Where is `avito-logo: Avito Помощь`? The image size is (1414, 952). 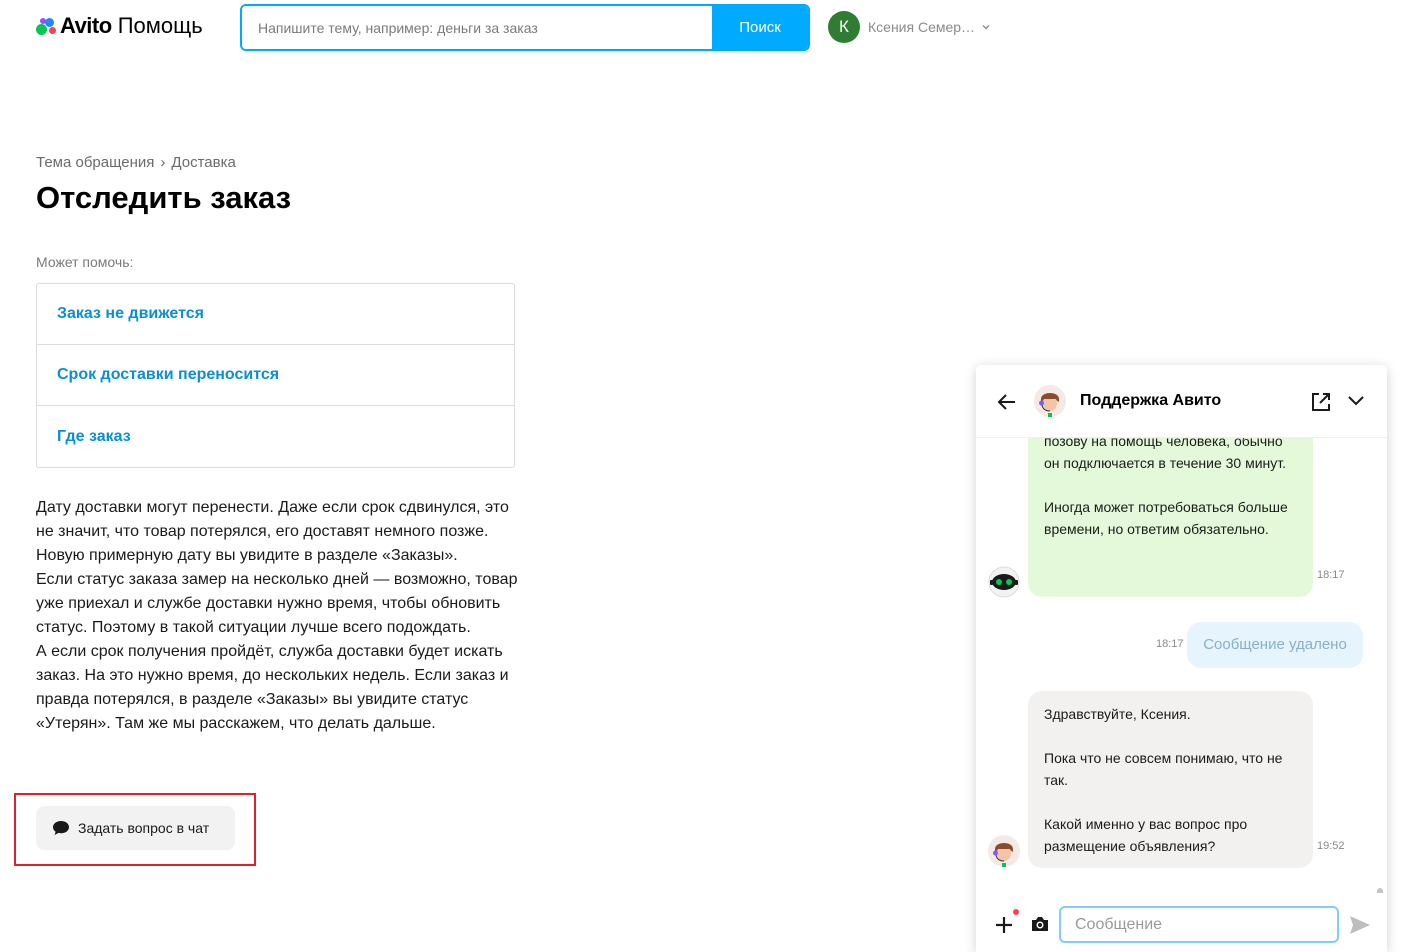
avito-logo: Avito Помощь is located at coordinates (119, 26).